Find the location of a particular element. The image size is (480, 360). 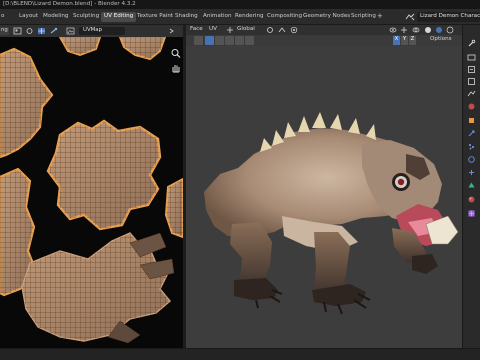

uv-map-selector: UVMap is located at coordinates (102, 31).